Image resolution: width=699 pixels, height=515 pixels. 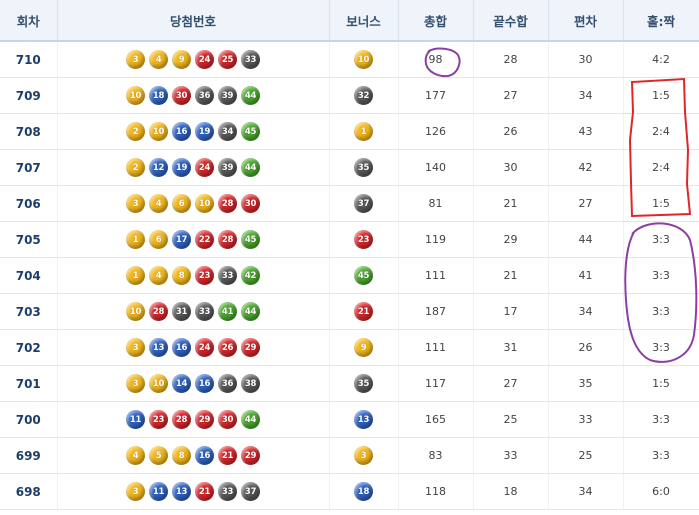 What do you see at coordinates (193, 131) in the screenshot?
I see `number-balls: 2 10 16 19 34 45` at bounding box center [193, 131].